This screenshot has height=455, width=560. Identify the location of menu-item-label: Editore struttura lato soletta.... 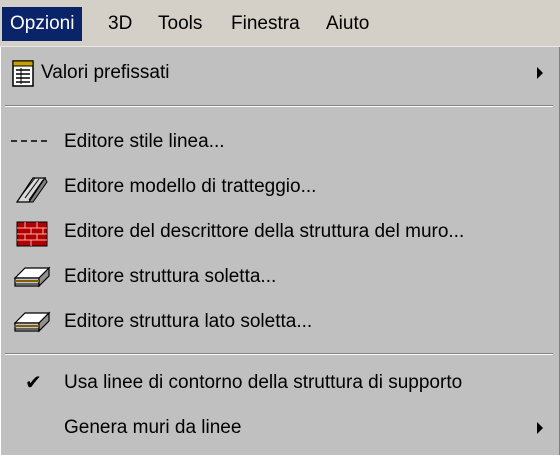
(188, 321).